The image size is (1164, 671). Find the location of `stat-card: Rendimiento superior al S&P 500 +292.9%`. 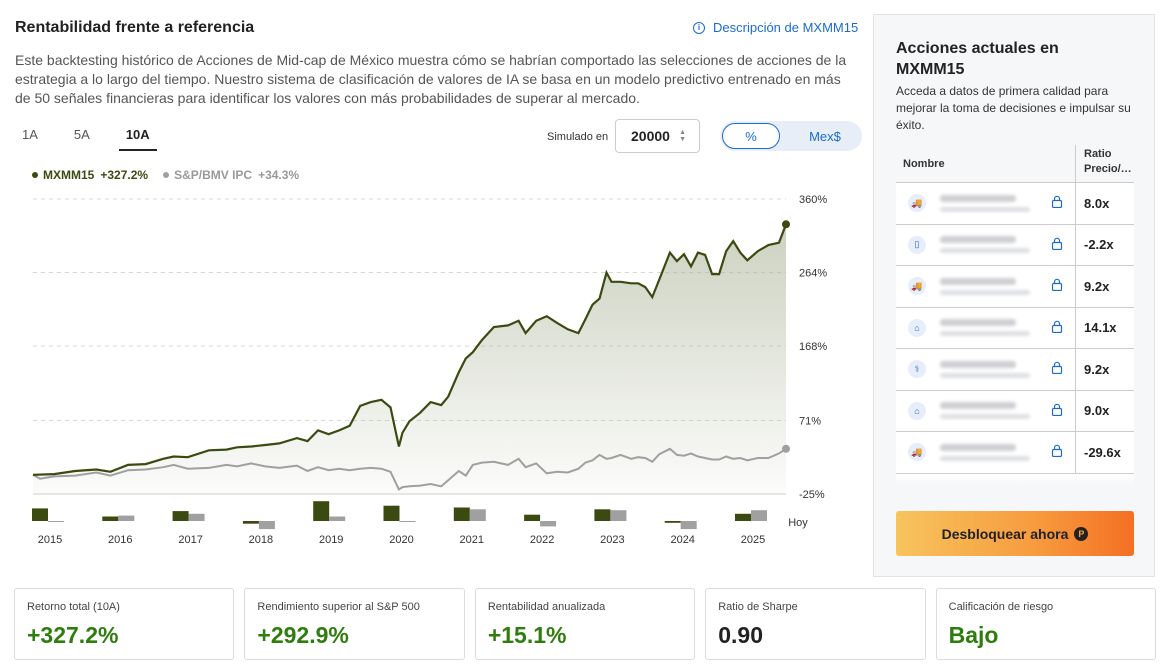

stat-card: Rendimiento superior al S&P 500 +292.9% is located at coordinates (354, 624).